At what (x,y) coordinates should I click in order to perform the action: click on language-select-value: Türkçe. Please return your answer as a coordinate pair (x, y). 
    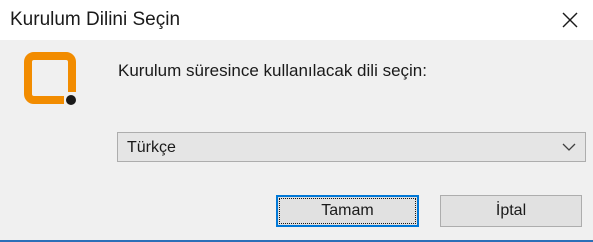
    Looking at the image, I should click on (151, 147).